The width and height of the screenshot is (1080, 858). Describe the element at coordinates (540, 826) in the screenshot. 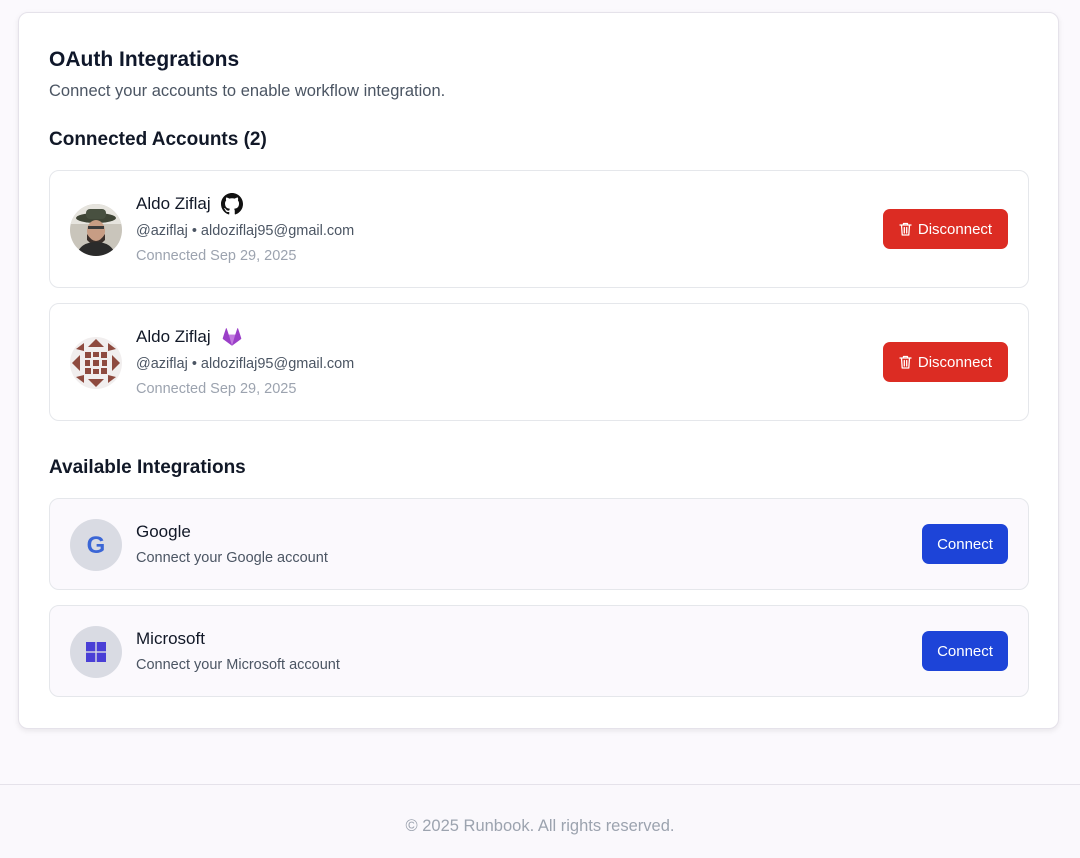

I see `footer-copyright: © 2025 Runbook. All rights reserved.` at that location.